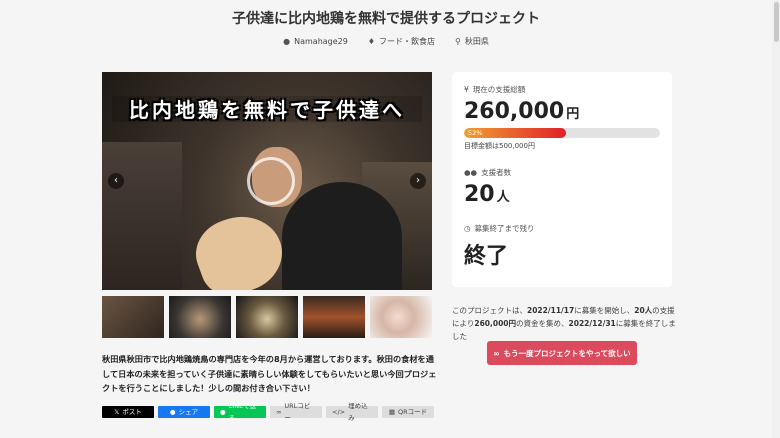 This screenshot has width=780, height=438. What do you see at coordinates (551, 310) in the screenshot?
I see `note-start-date: 2022/11/17` at bounding box center [551, 310].